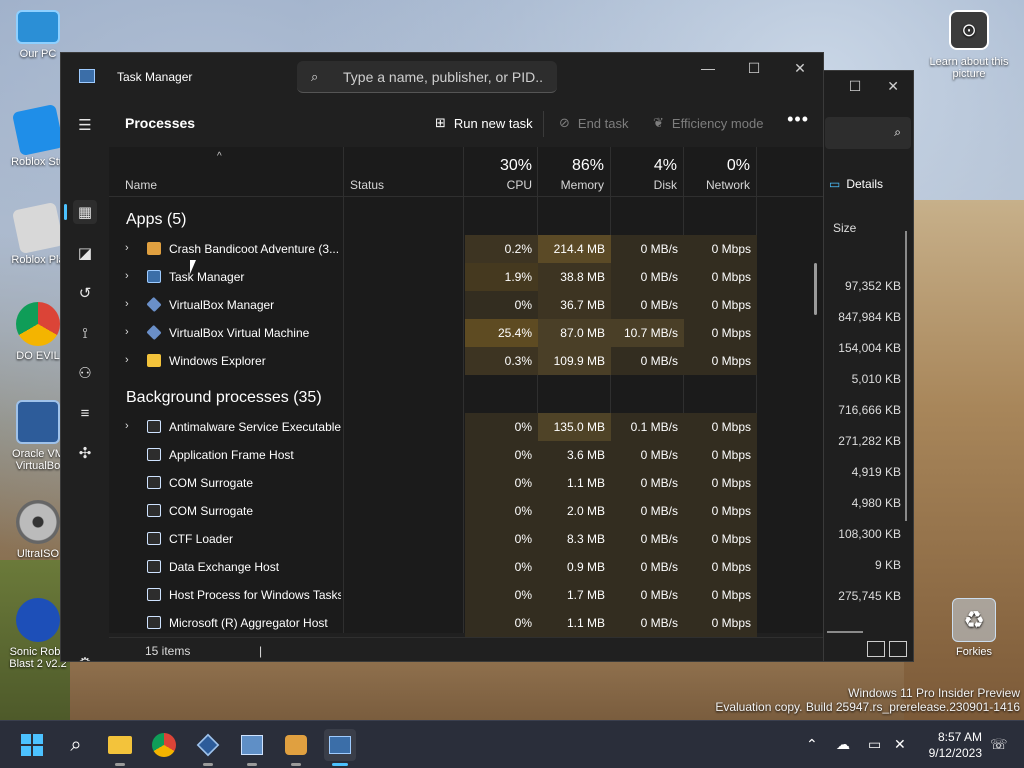  Describe the element at coordinates (868, 133) in the screenshot. I see `explorer-search: ⌕` at that location.